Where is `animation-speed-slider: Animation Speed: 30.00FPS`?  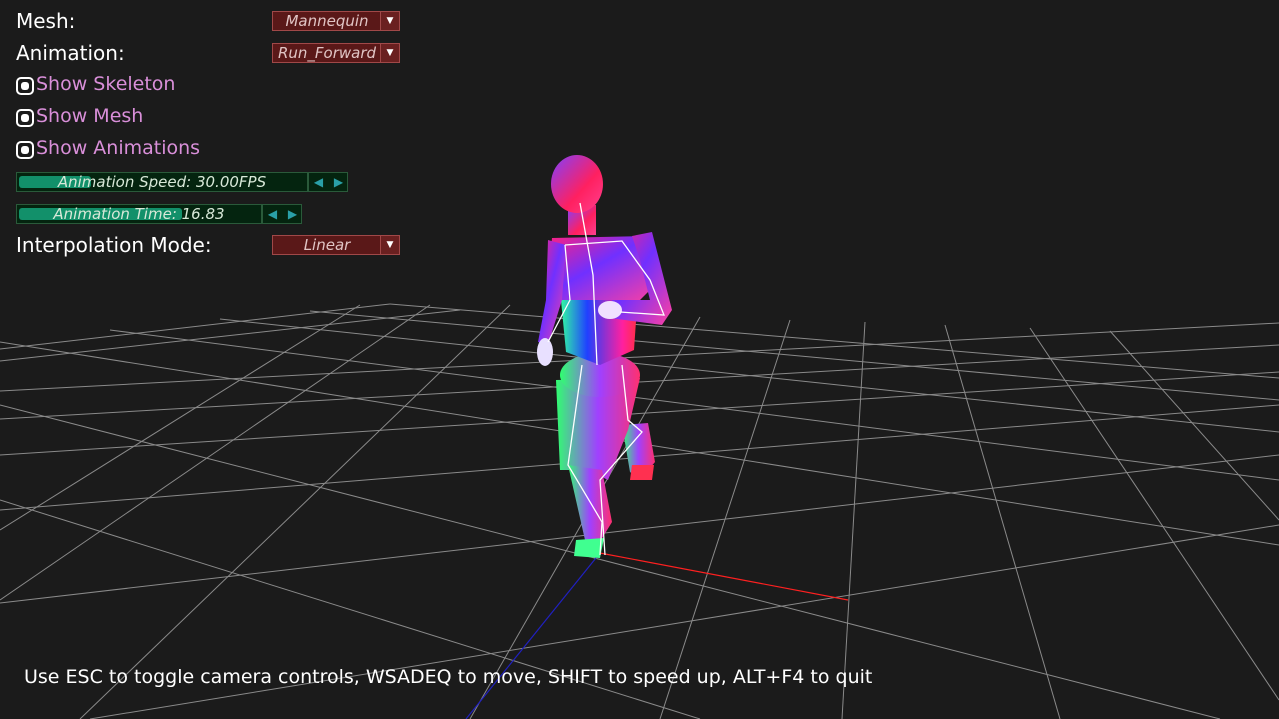
animation-speed-slider: Animation Speed: 30.00FPS is located at coordinates (162, 182).